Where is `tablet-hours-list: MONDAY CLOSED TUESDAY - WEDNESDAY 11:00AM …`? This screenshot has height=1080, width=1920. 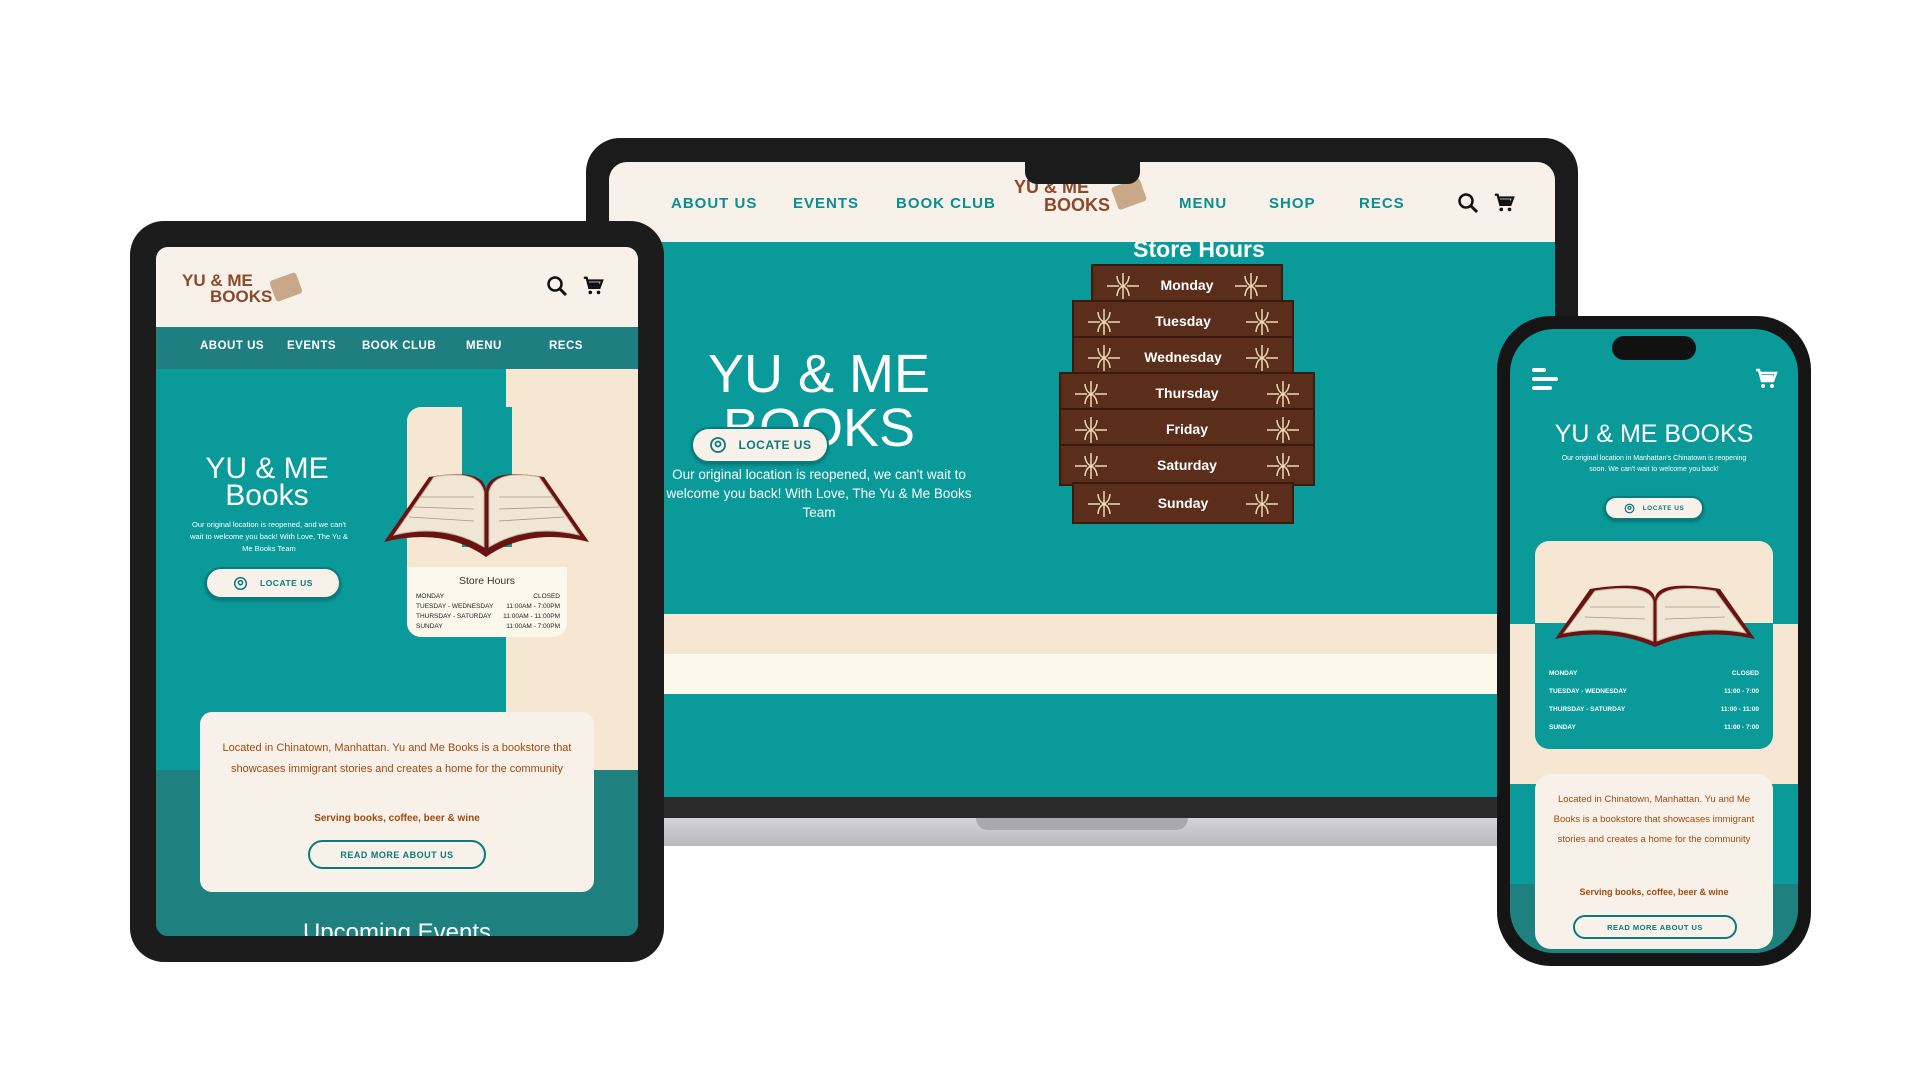 tablet-hours-list: MONDAY CLOSED TUESDAY - WEDNESDAY 11:00AM … is located at coordinates (488, 612).